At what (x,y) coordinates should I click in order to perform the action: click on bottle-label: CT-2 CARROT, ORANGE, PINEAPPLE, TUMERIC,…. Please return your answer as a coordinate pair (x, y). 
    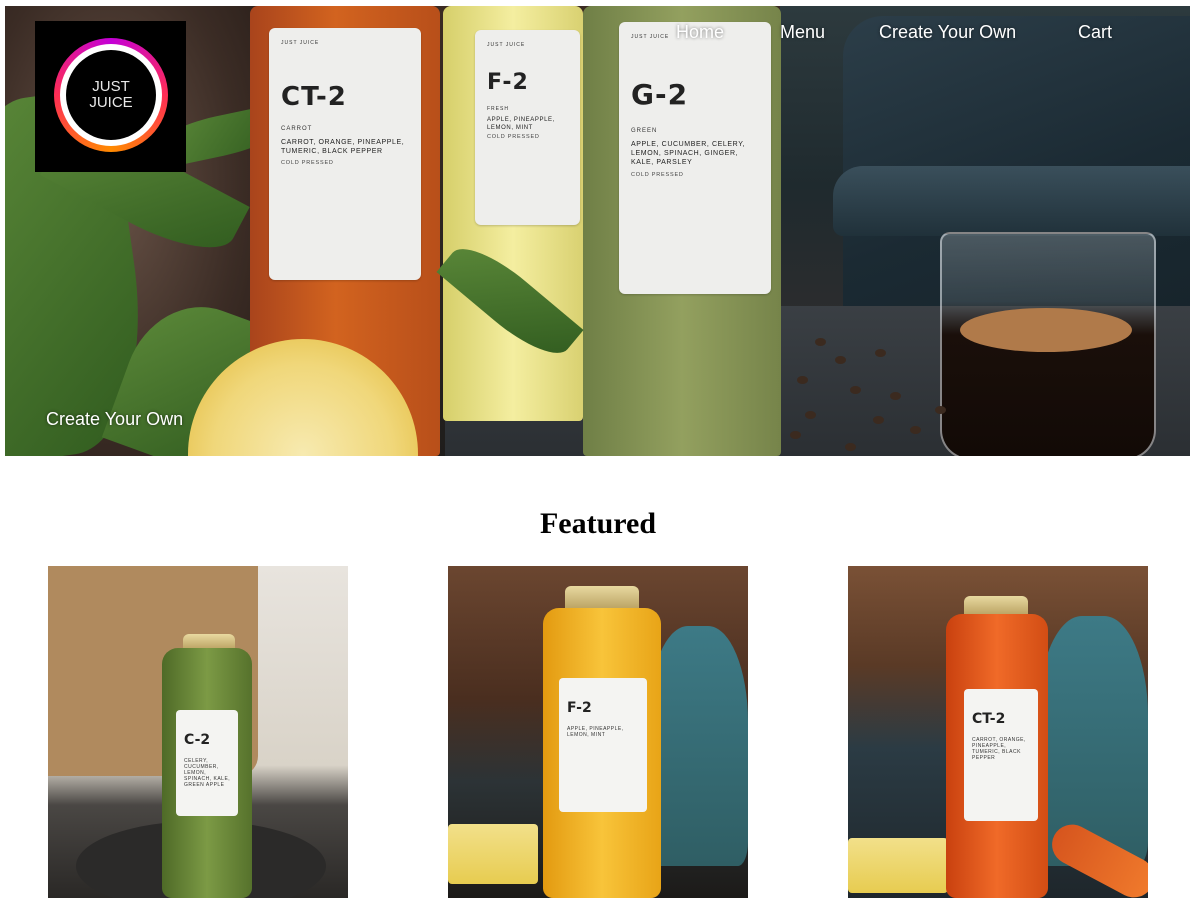
    Looking at the image, I should click on (1001, 755).